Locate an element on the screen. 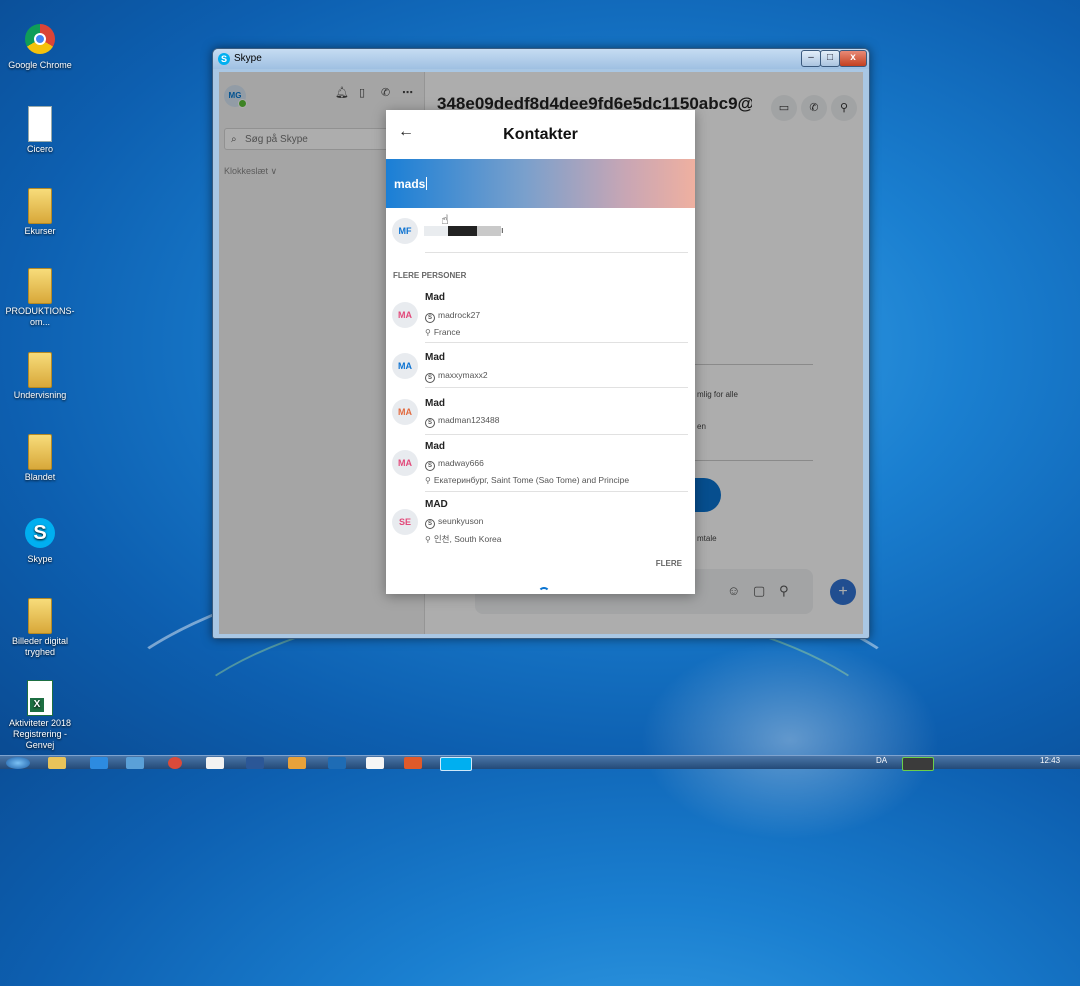 The width and height of the screenshot is (1080, 986). more-results-link: FLERE is located at coordinates (669, 563).